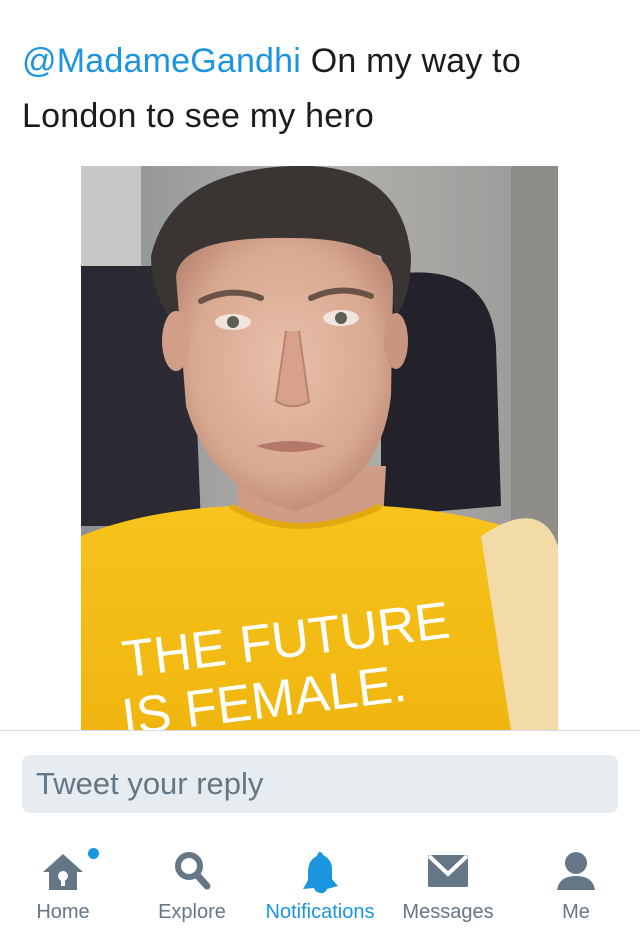 The height and width of the screenshot is (932, 640). I want to click on person-icon, so click(576, 871).